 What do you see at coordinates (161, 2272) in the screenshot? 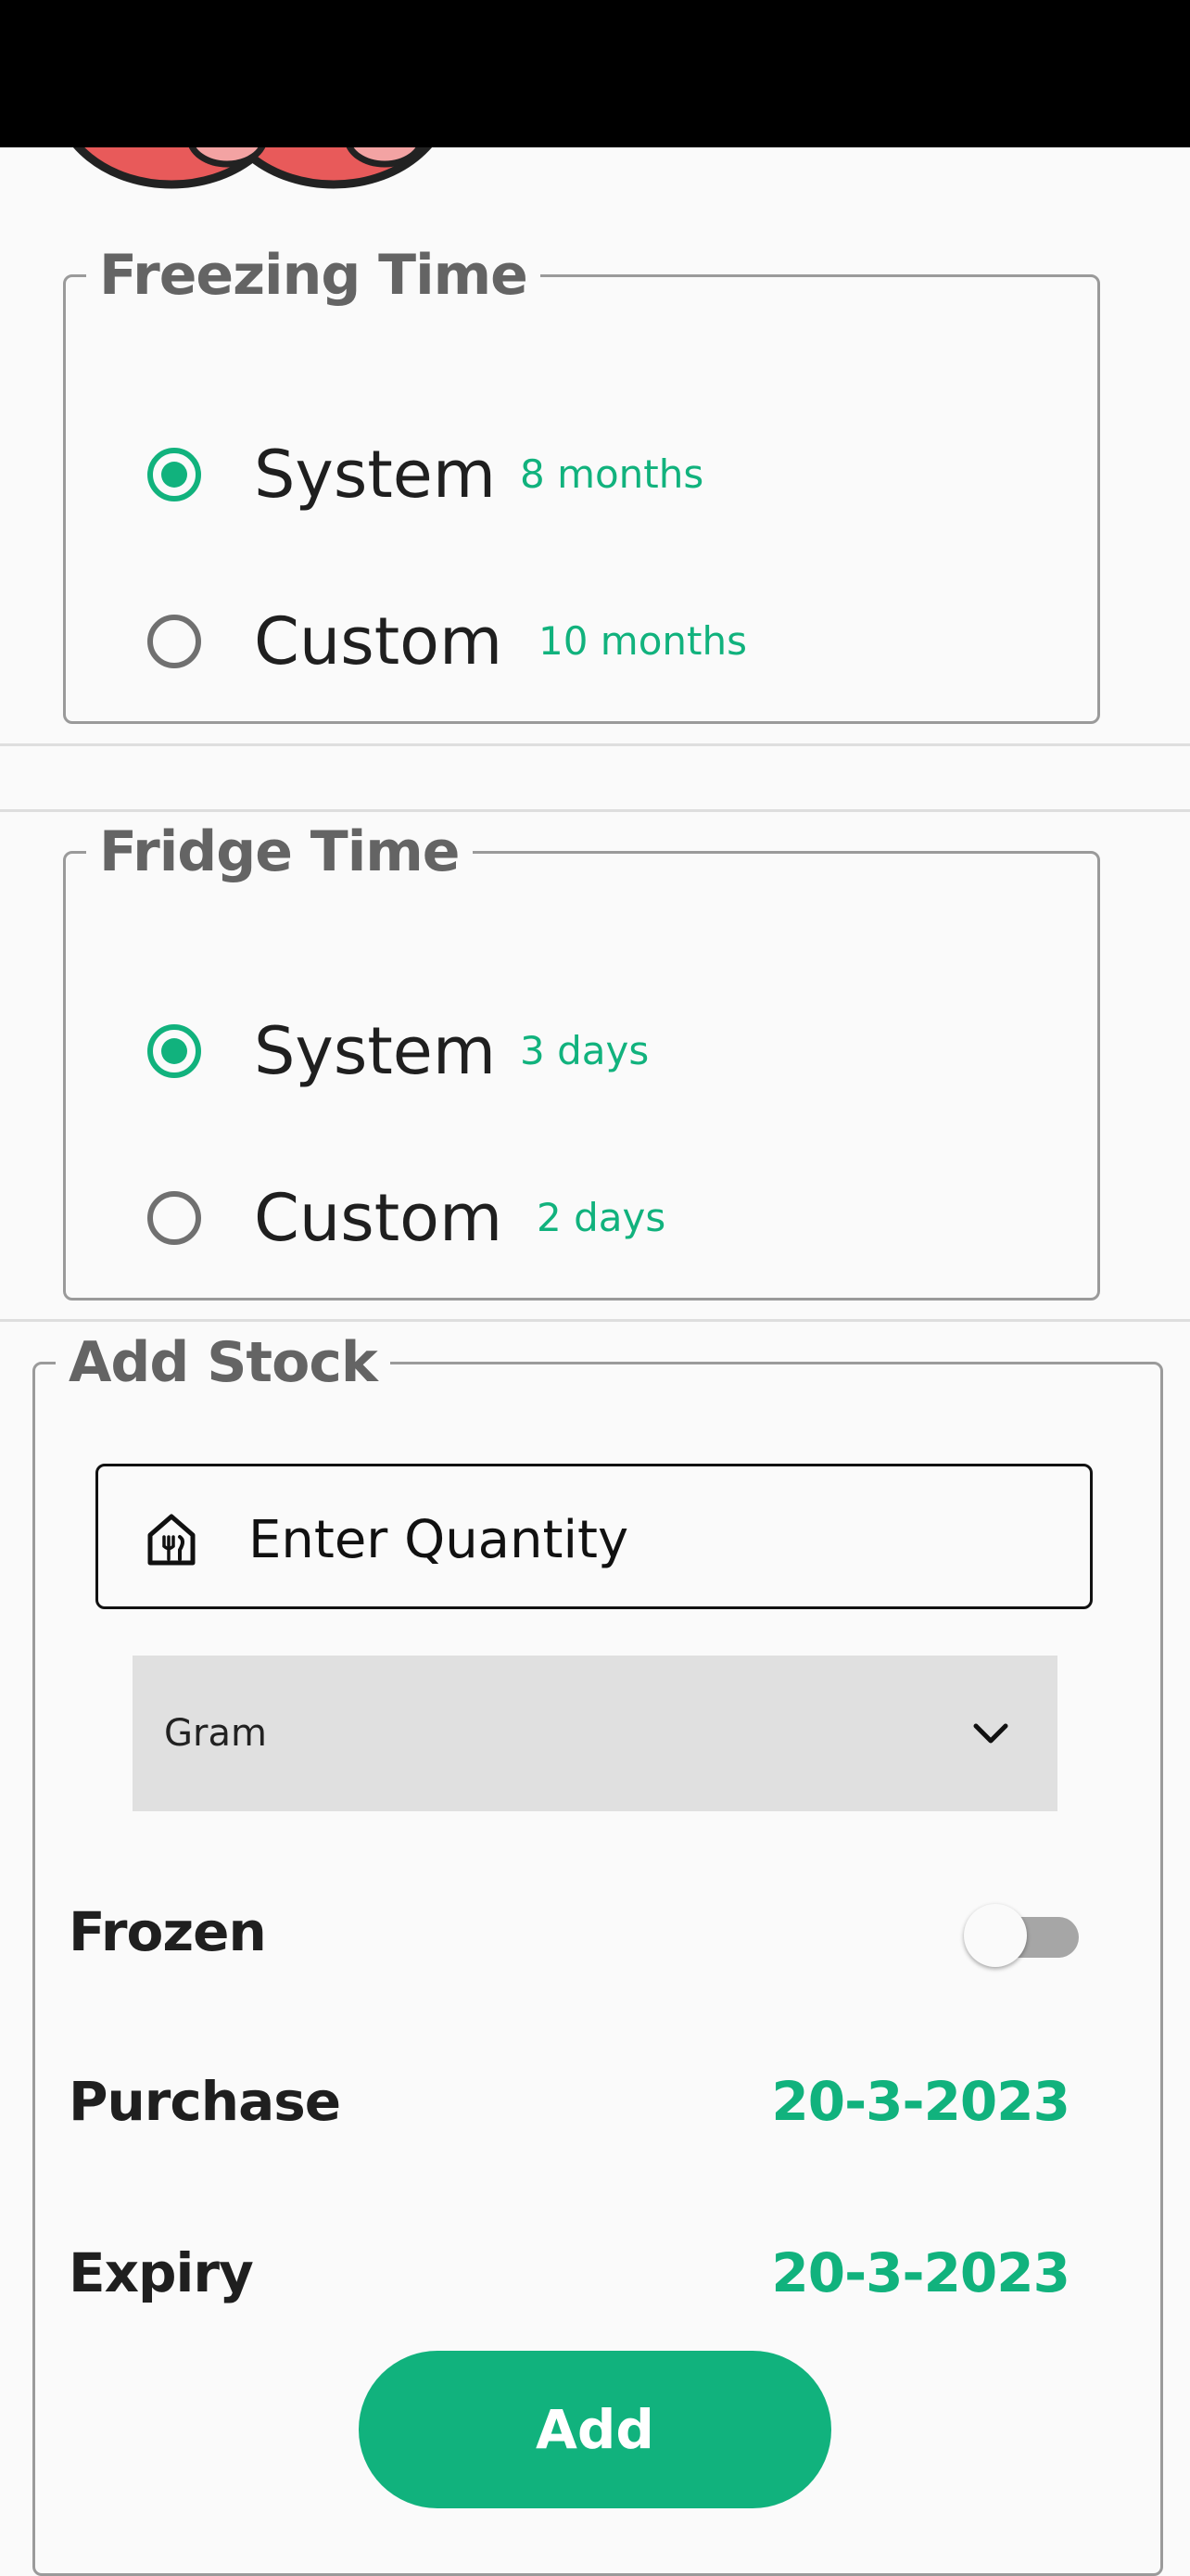
I see `expiry-label: Expiry` at bounding box center [161, 2272].